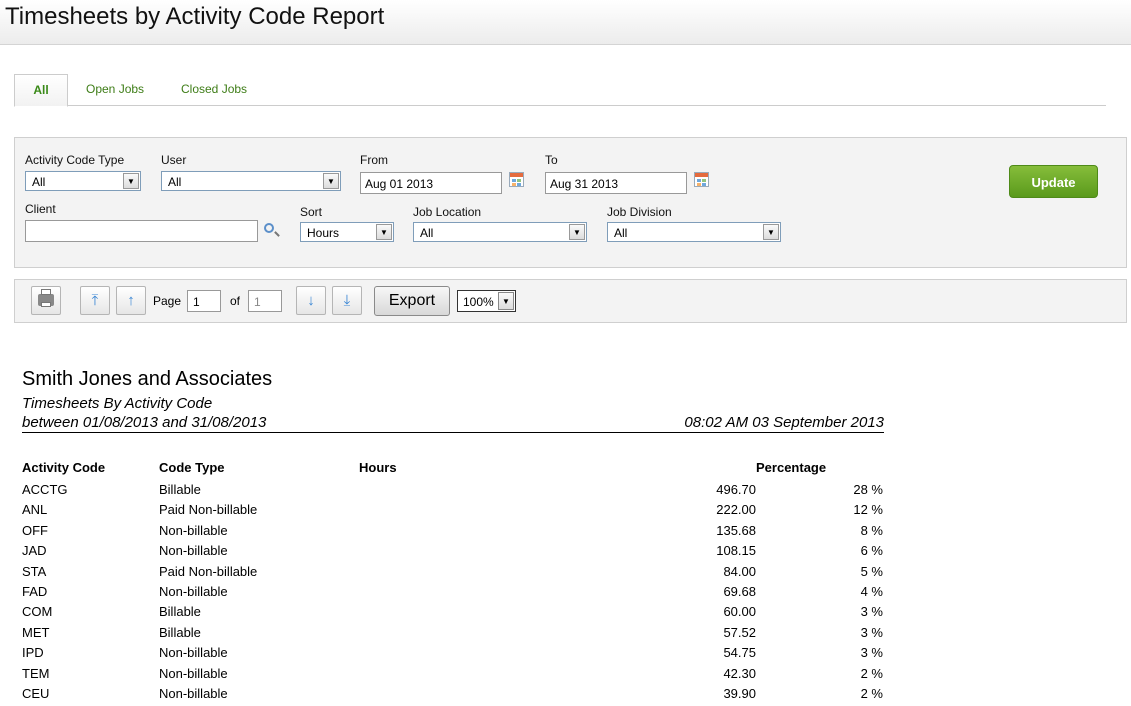 The width and height of the screenshot is (1131, 706). Describe the element at coordinates (452, 574) in the screenshot. I see `table-row: STA Paid Non-billable 84.00 5 %` at that location.